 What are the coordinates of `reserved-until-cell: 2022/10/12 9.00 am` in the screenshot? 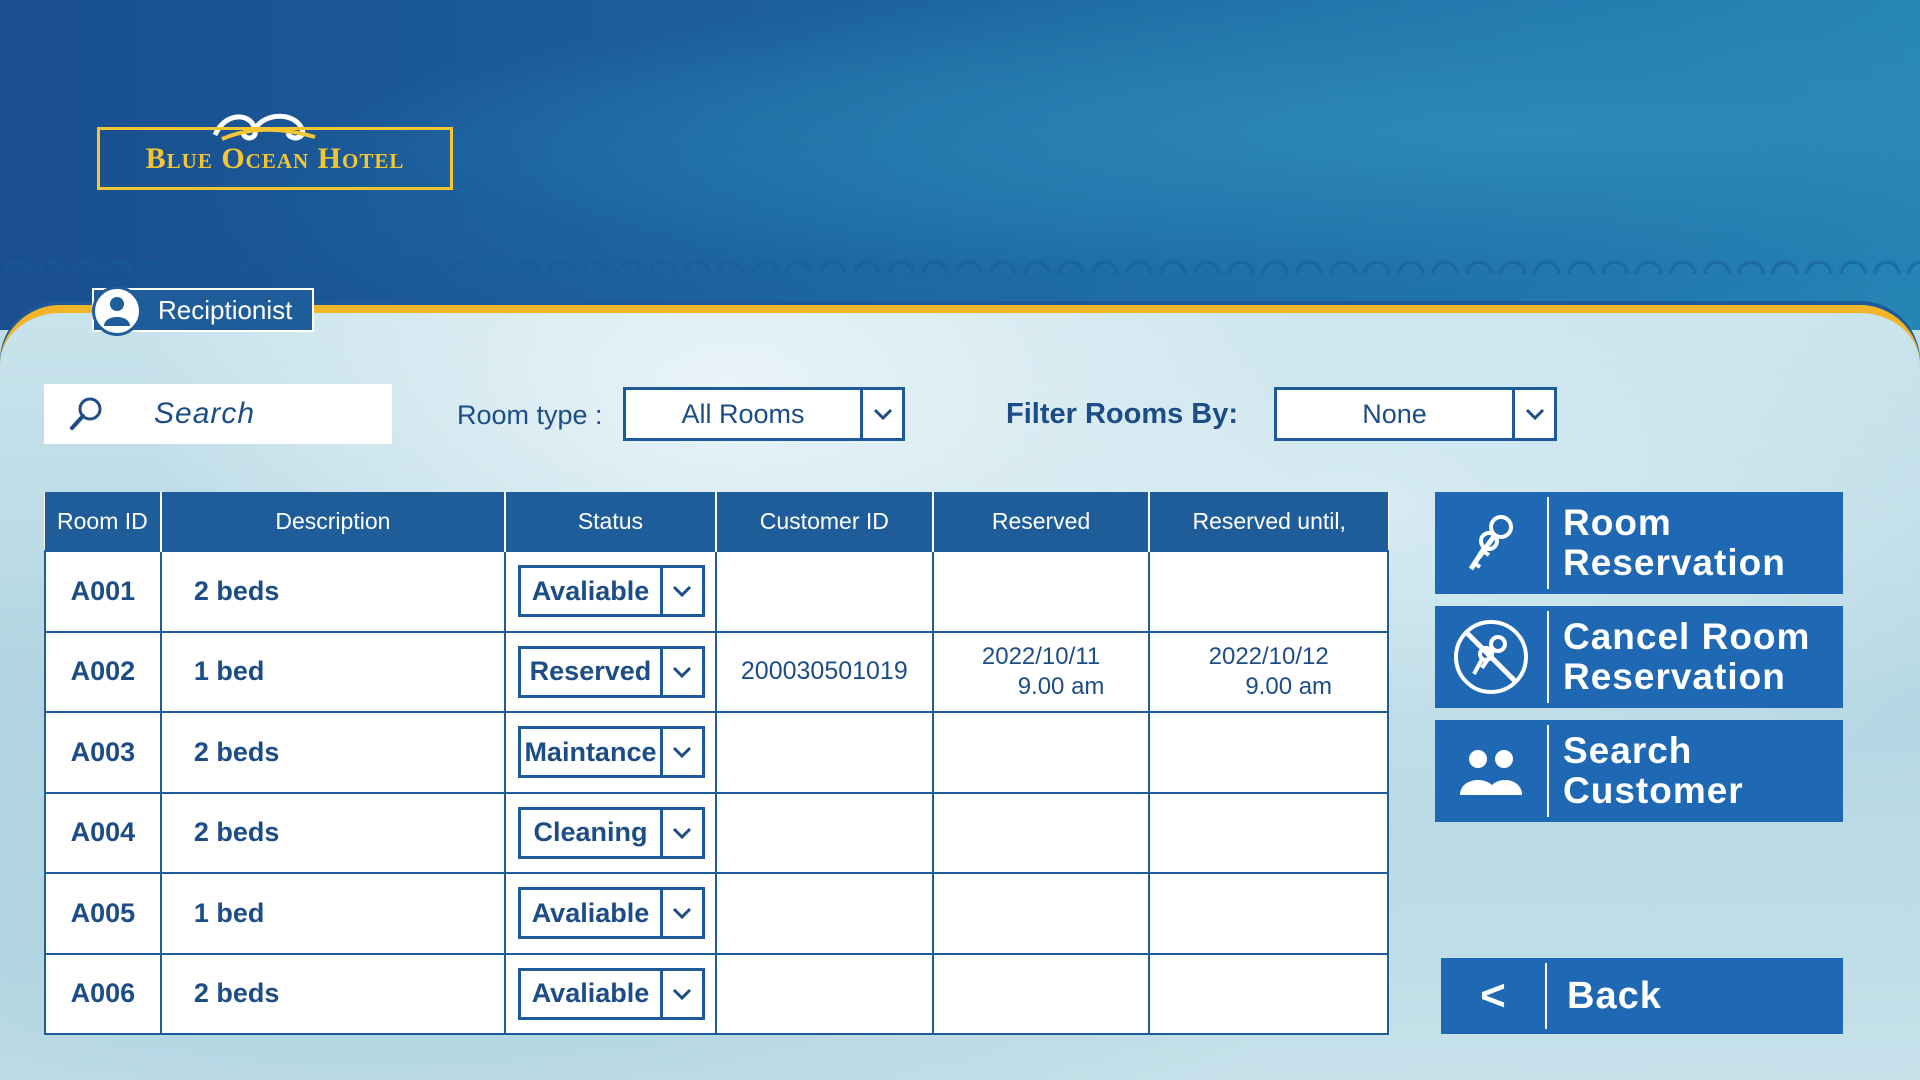 It's located at (1268, 671).